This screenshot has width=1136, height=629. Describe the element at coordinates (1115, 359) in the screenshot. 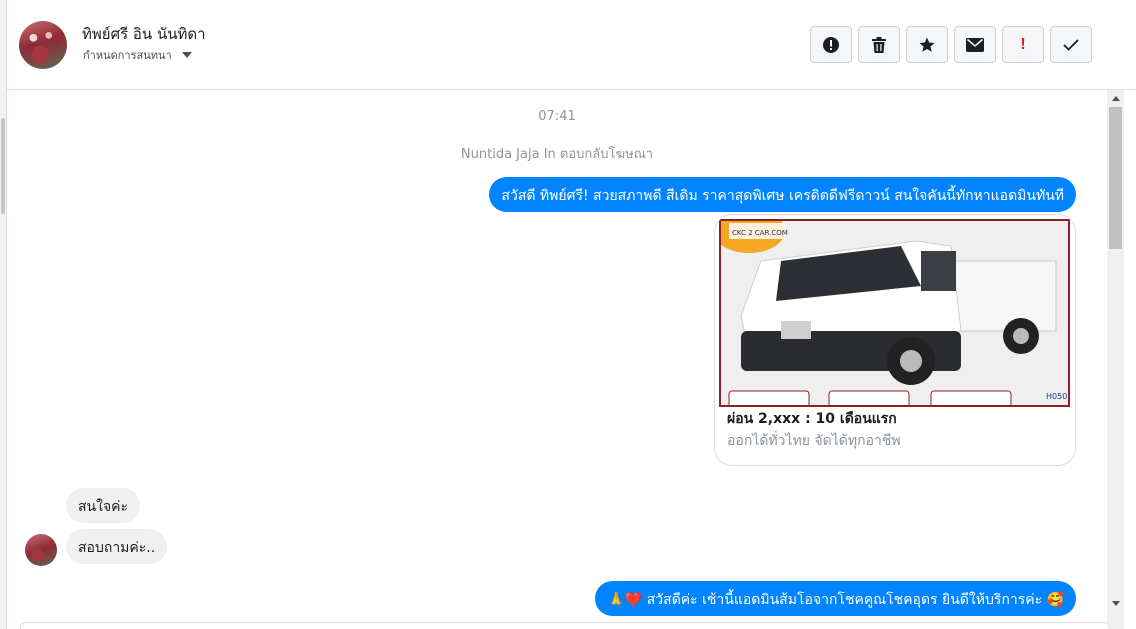

I see `thread-scrollbar` at that location.